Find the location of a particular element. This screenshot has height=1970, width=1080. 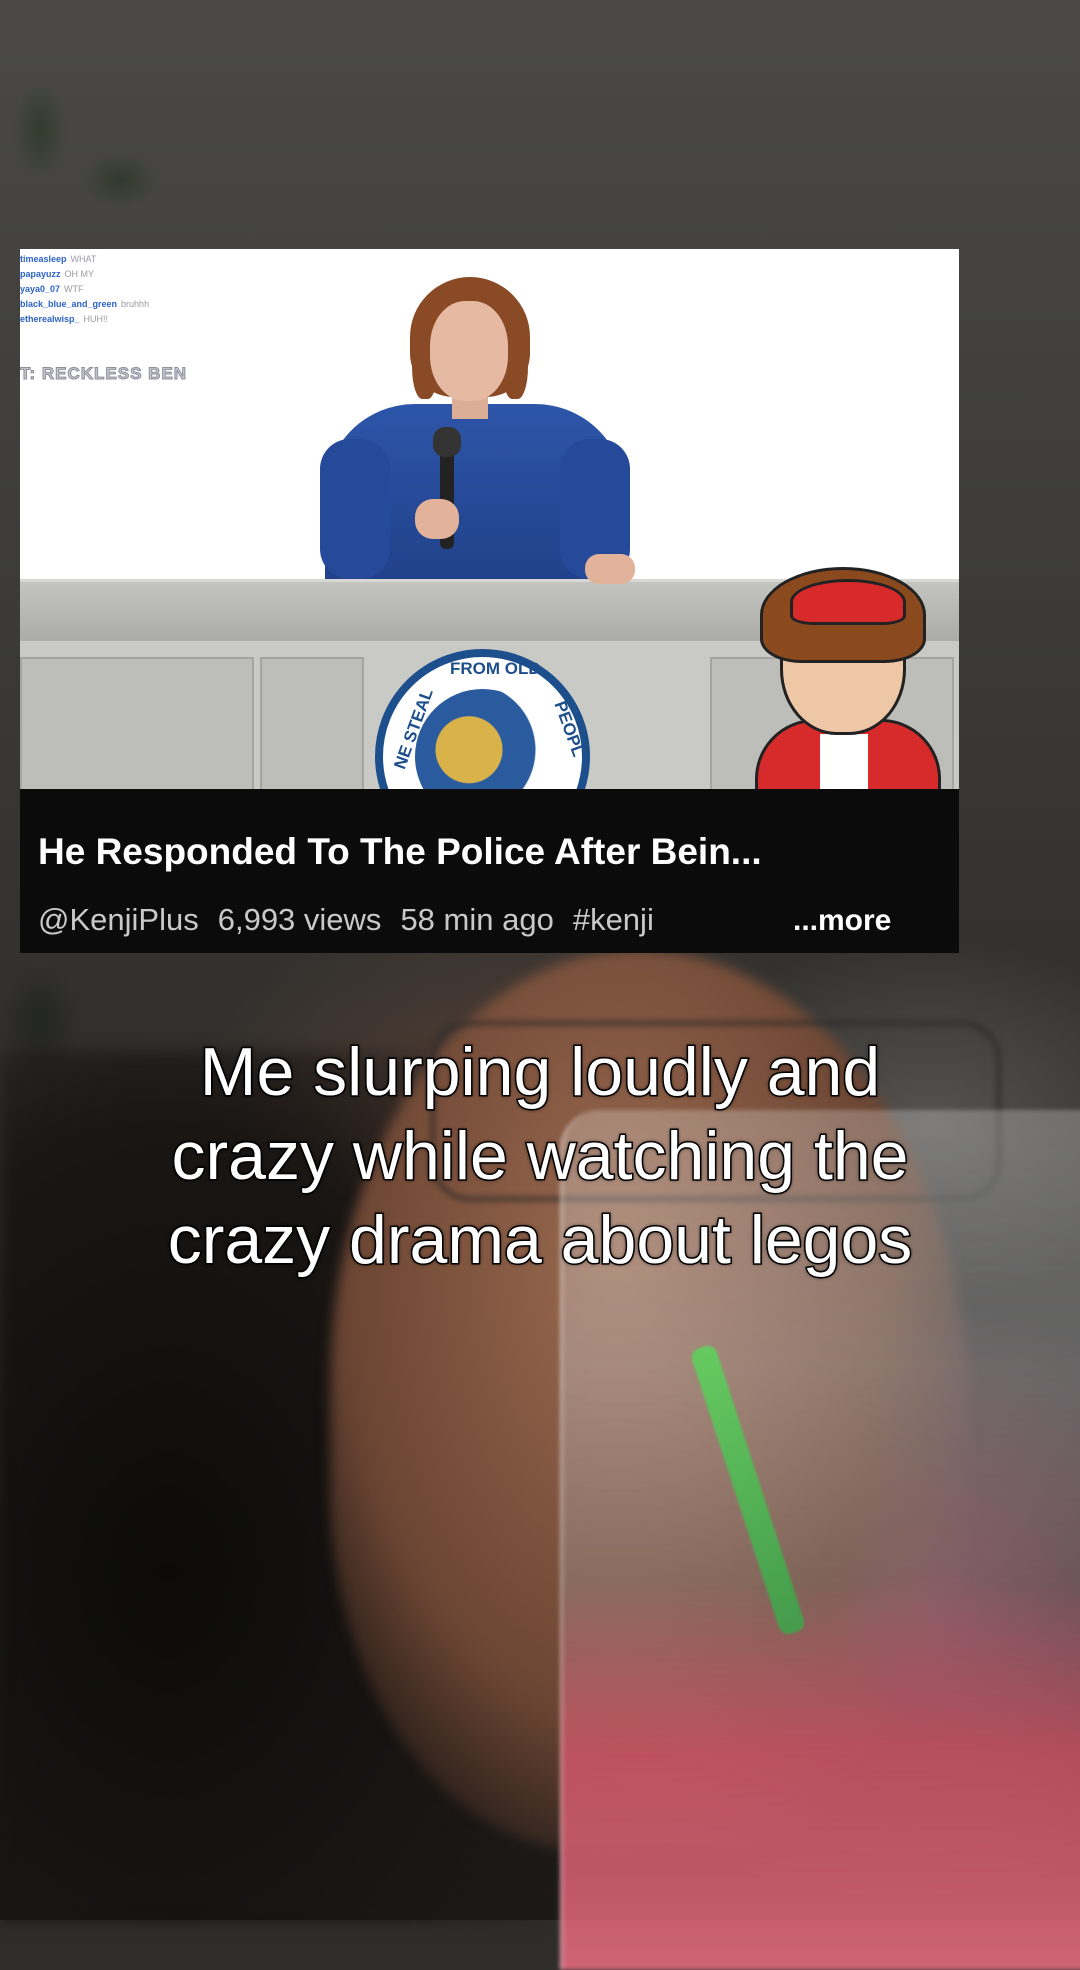

caption-line: crazy while watching the is located at coordinates (540, 1156).